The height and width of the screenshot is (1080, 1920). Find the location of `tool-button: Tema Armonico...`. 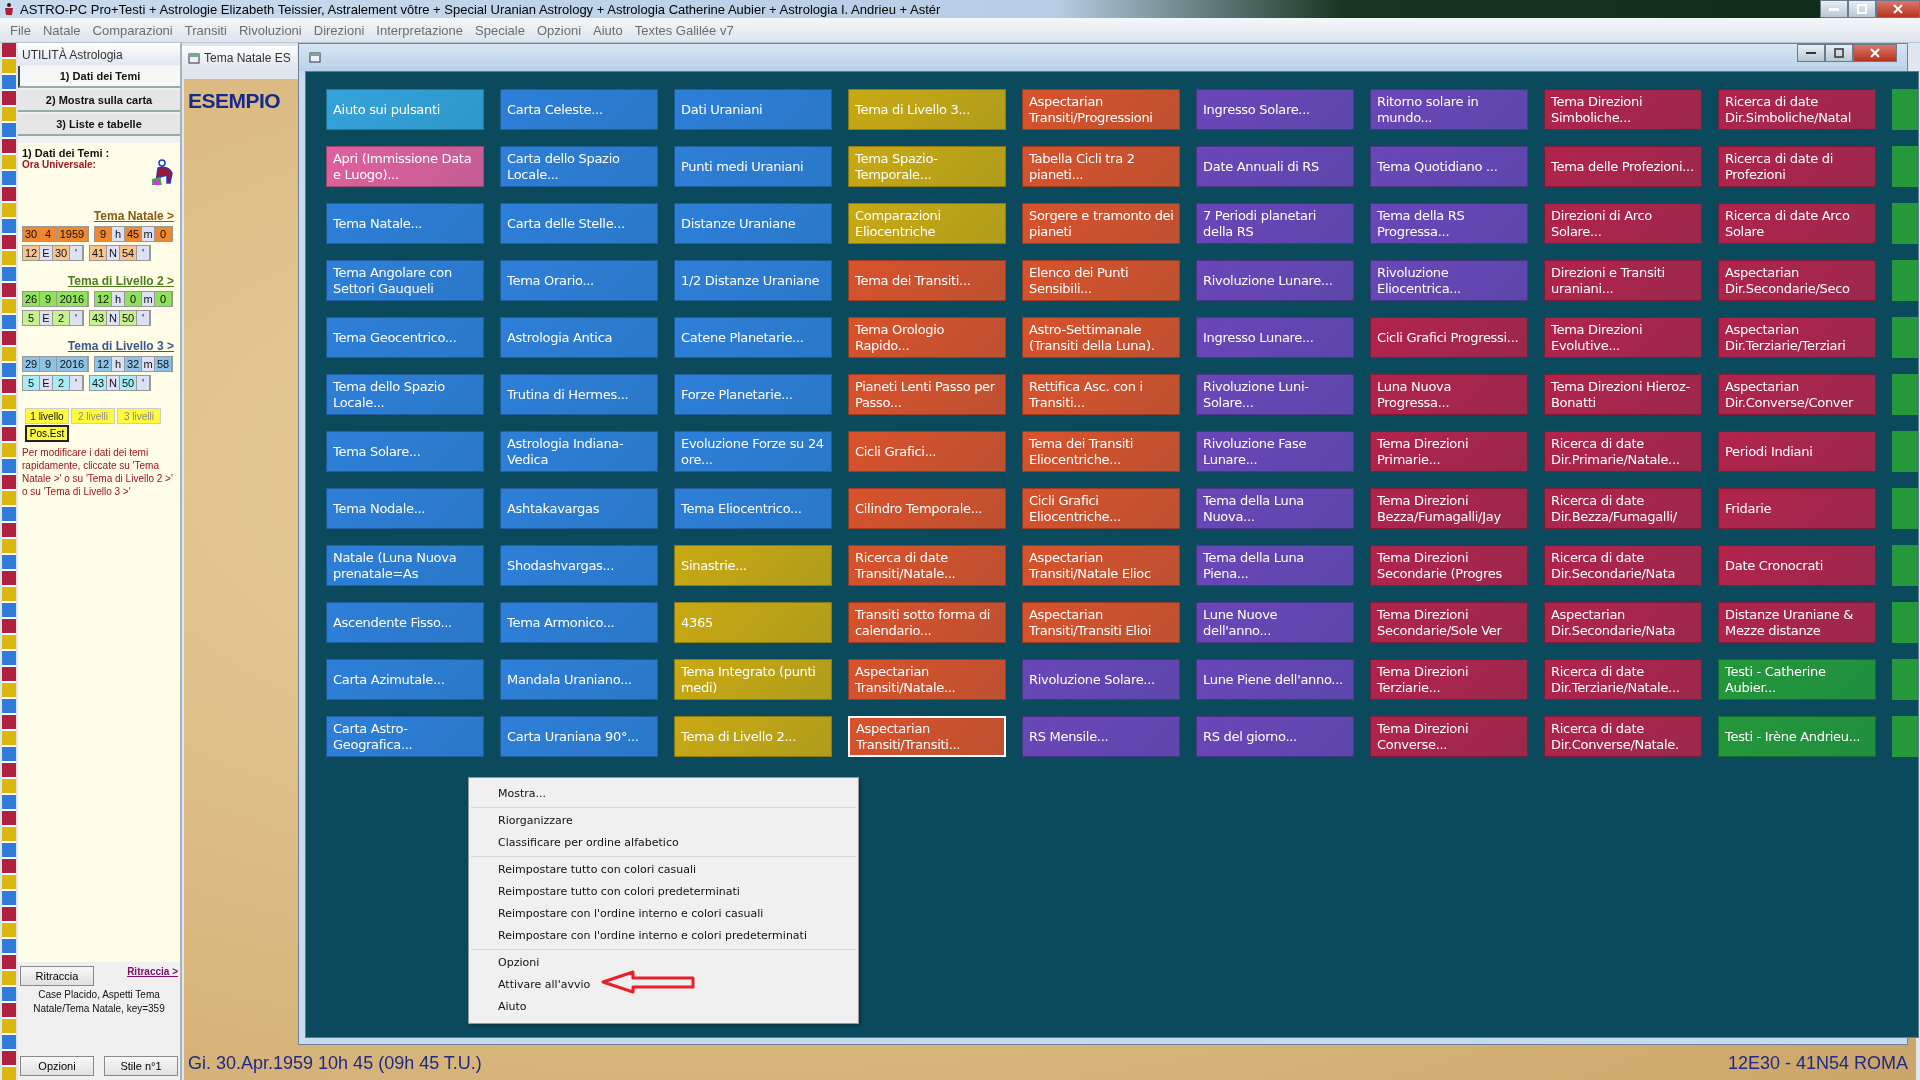

tool-button: Tema Armonico... is located at coordinates (579, 622).